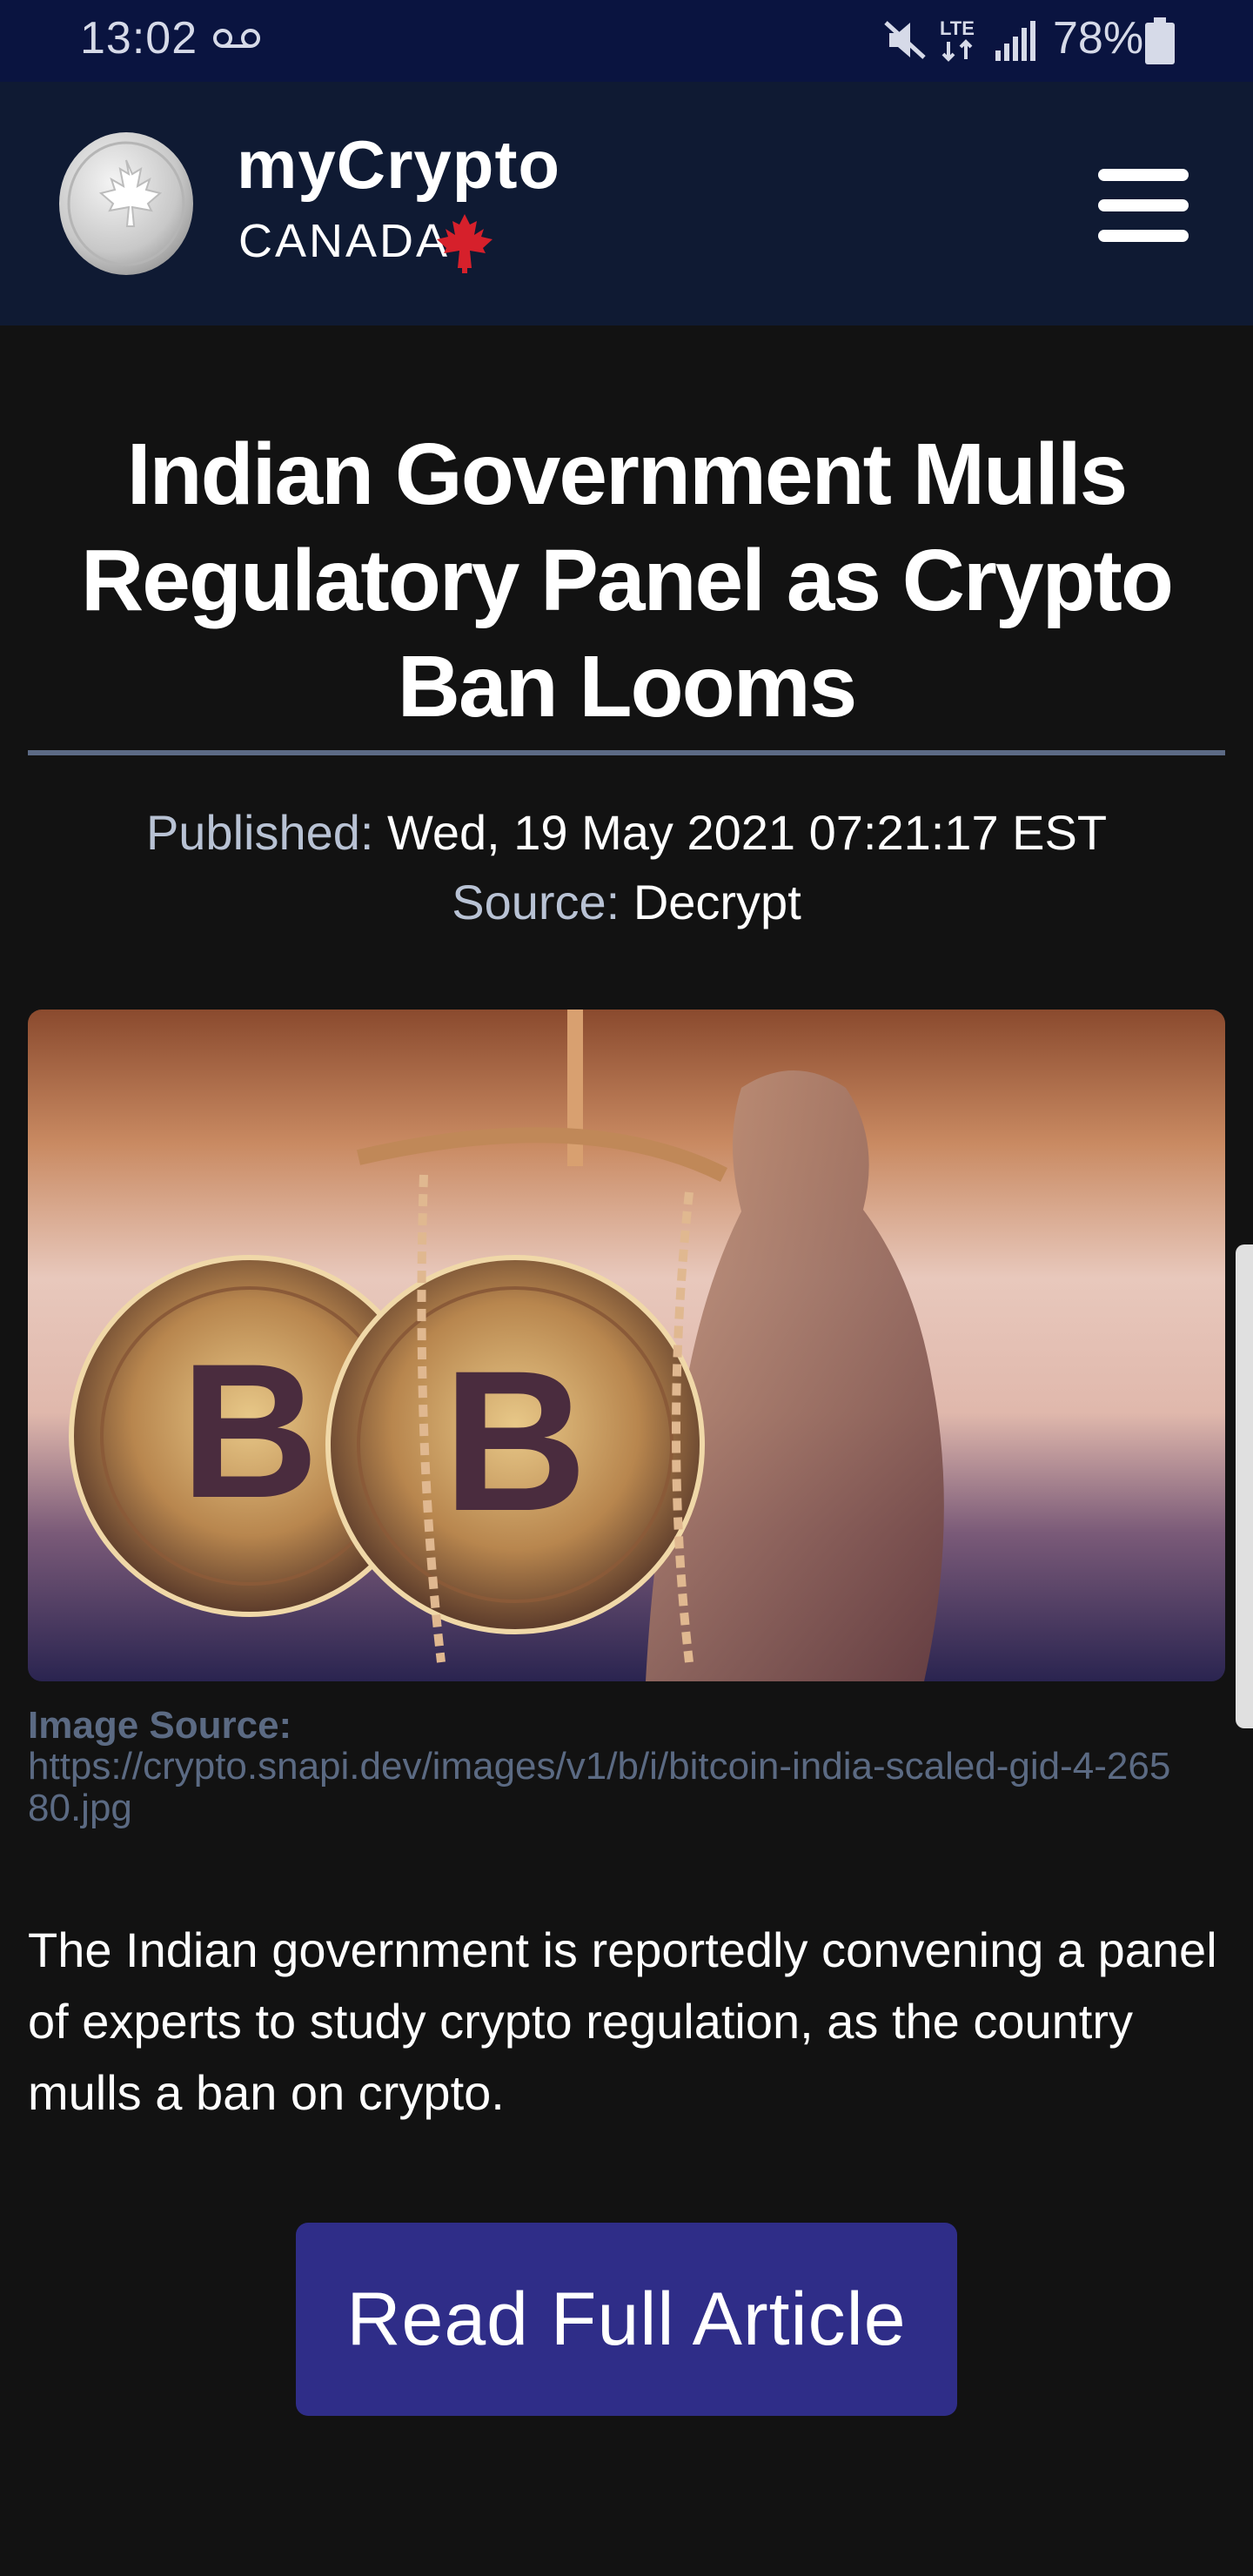 The width and height of the screenshot is (1253, 2576). Describe the element at coordinates (259, 832) in the screenshot. I see `published-label: Published:` at that location.